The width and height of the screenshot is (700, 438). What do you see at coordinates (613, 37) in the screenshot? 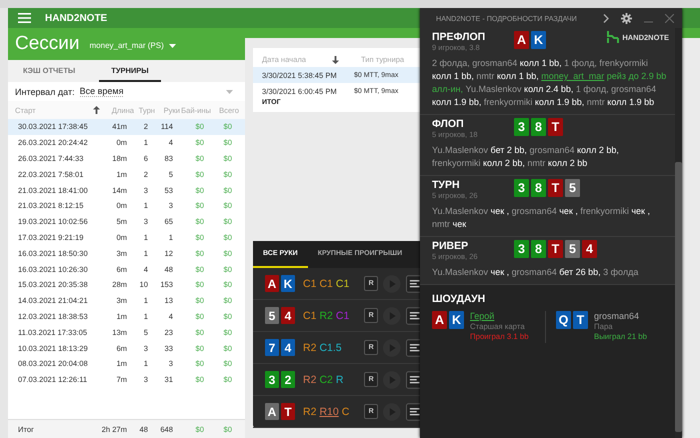
I see `logo-icon` at bounding box center [613, 37].